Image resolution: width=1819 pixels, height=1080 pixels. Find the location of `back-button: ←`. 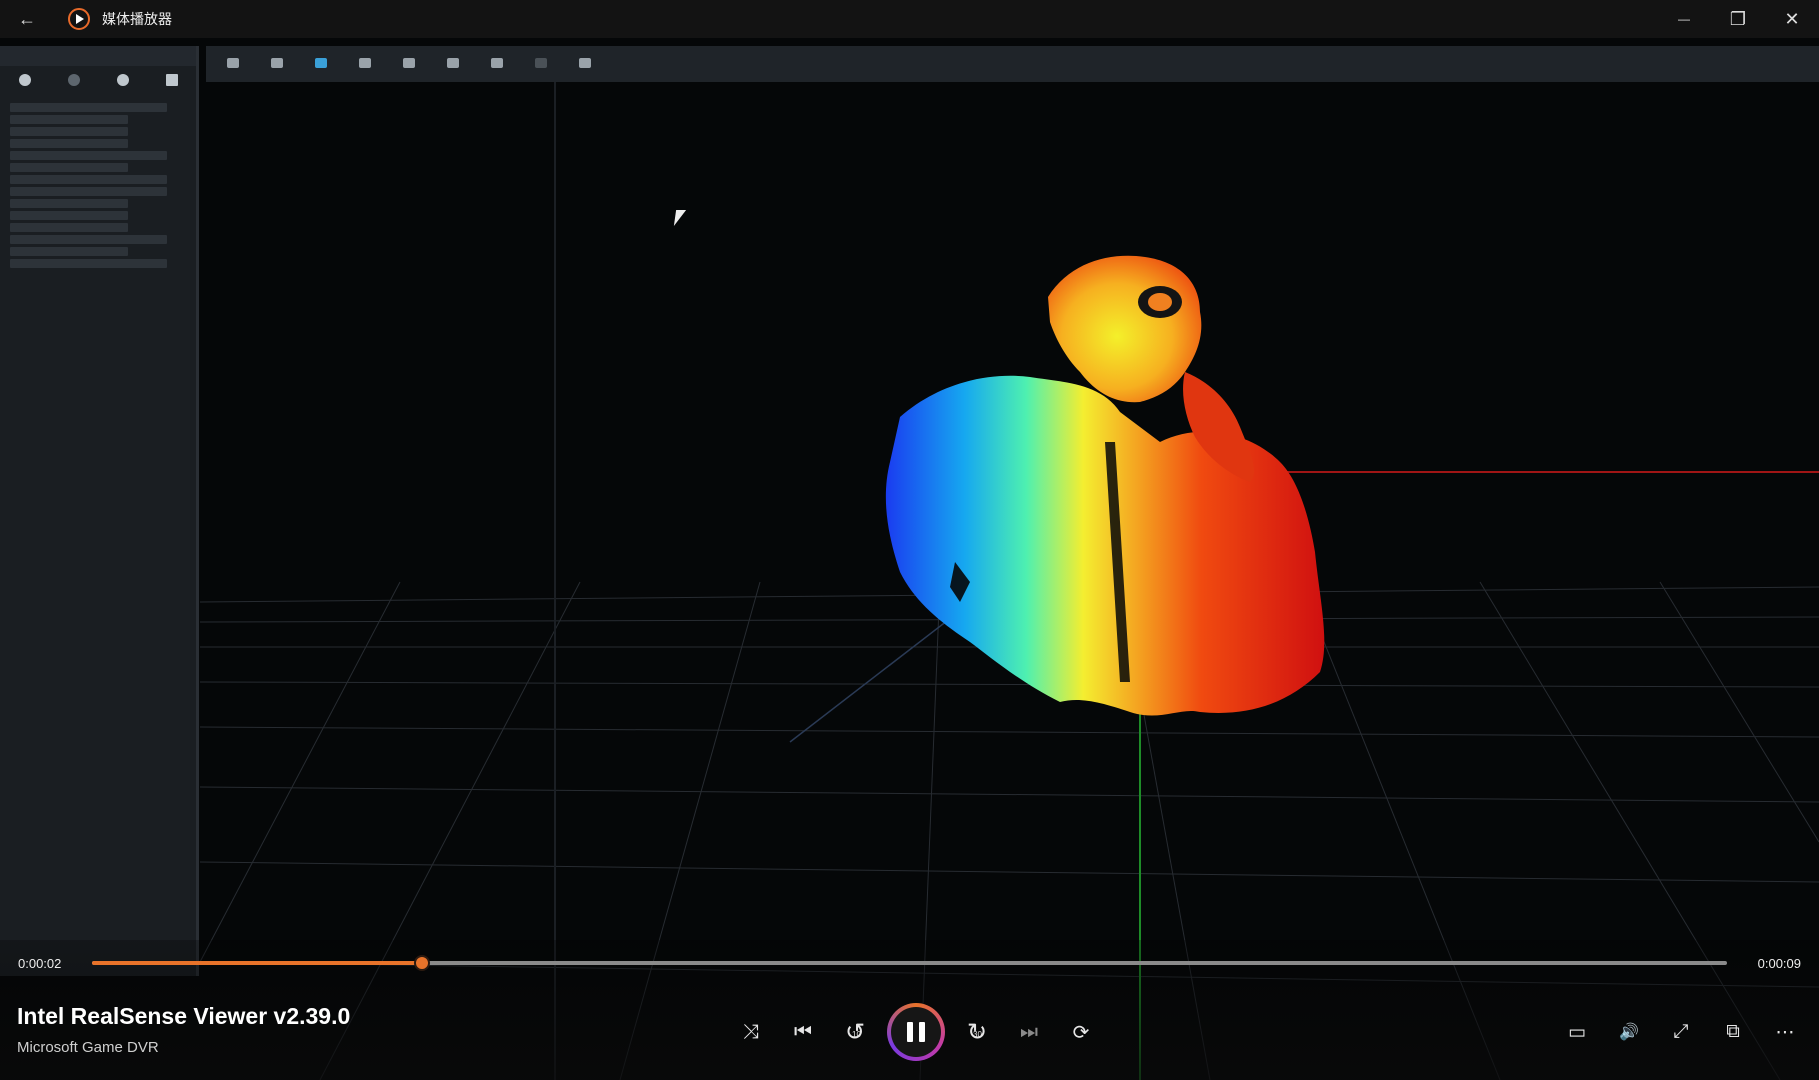

back-button: ← is located at coordinates (27, 19).